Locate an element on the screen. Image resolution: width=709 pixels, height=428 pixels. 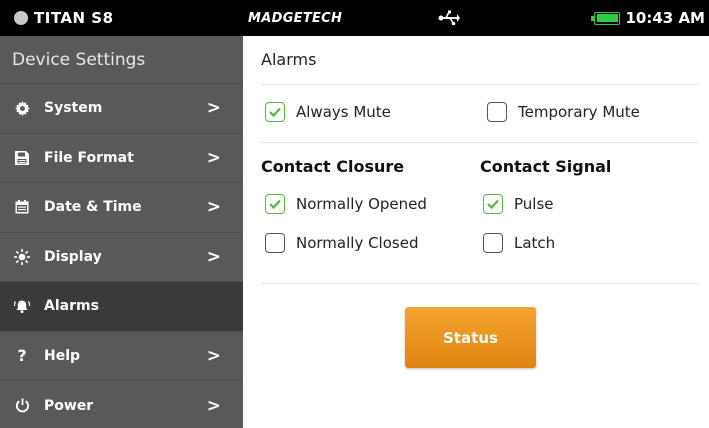
sidebar-header: Device Settings is located at coordinates (121, 60).